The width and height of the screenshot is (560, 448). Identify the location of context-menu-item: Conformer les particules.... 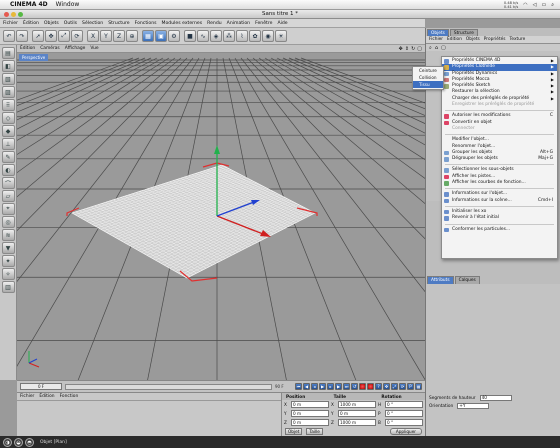
(499, 230).